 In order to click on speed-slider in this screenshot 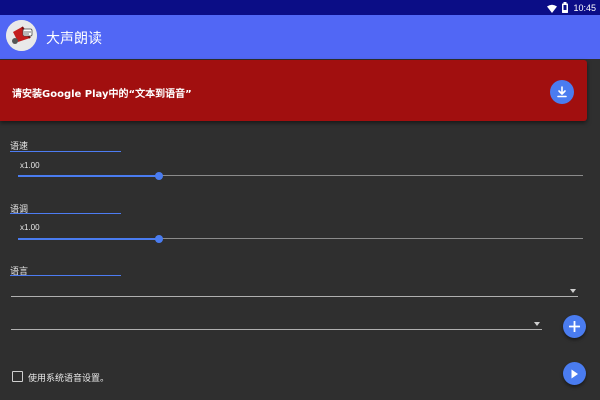, I will do `click(300, 176)`.